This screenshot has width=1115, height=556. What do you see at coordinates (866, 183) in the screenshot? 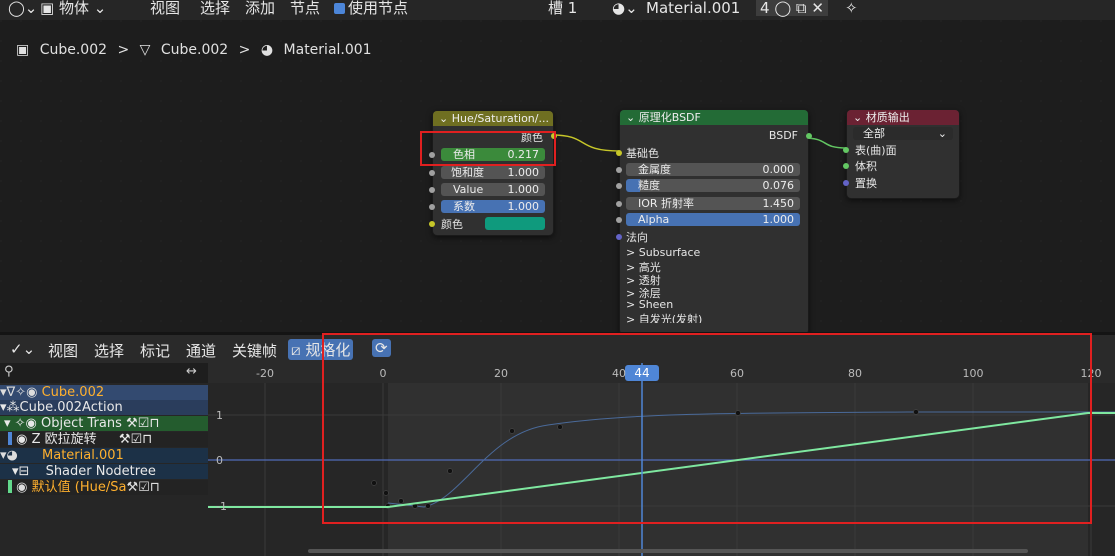
I see `displacement-label: 置换` at bounding box center [866, 183].